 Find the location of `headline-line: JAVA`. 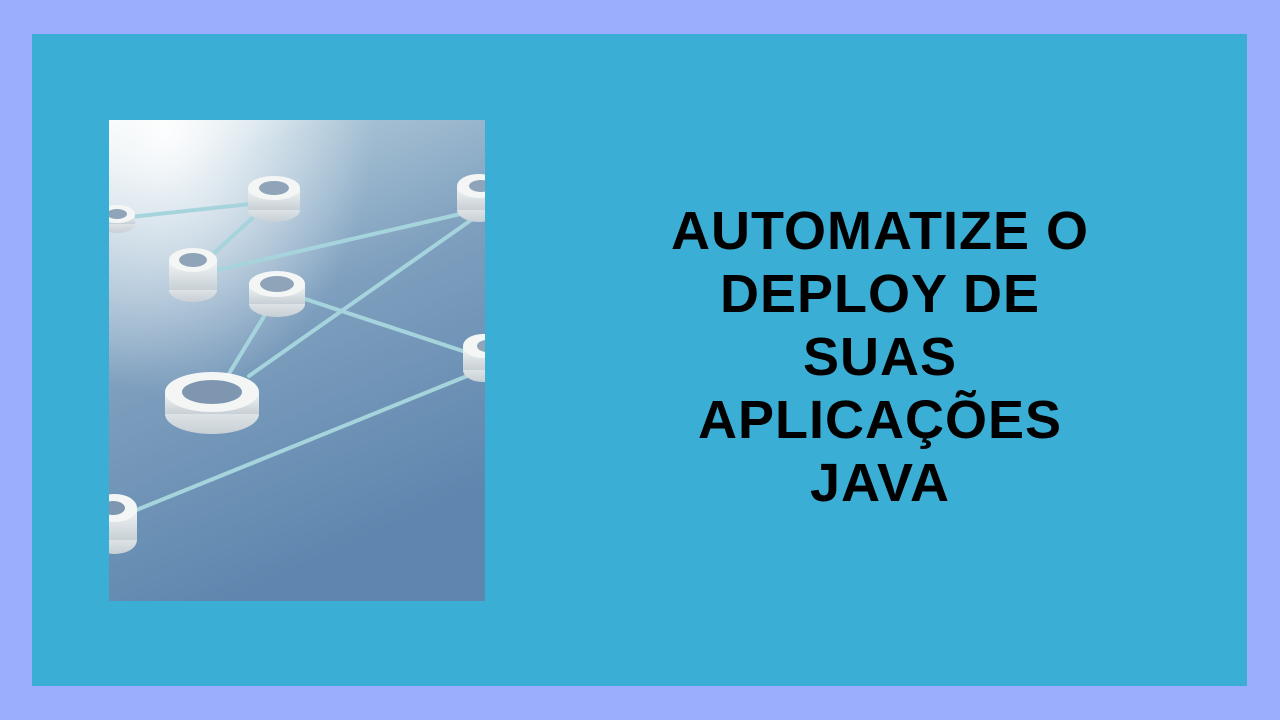

headline-line: JAVA is located at coordinates (880, 483).